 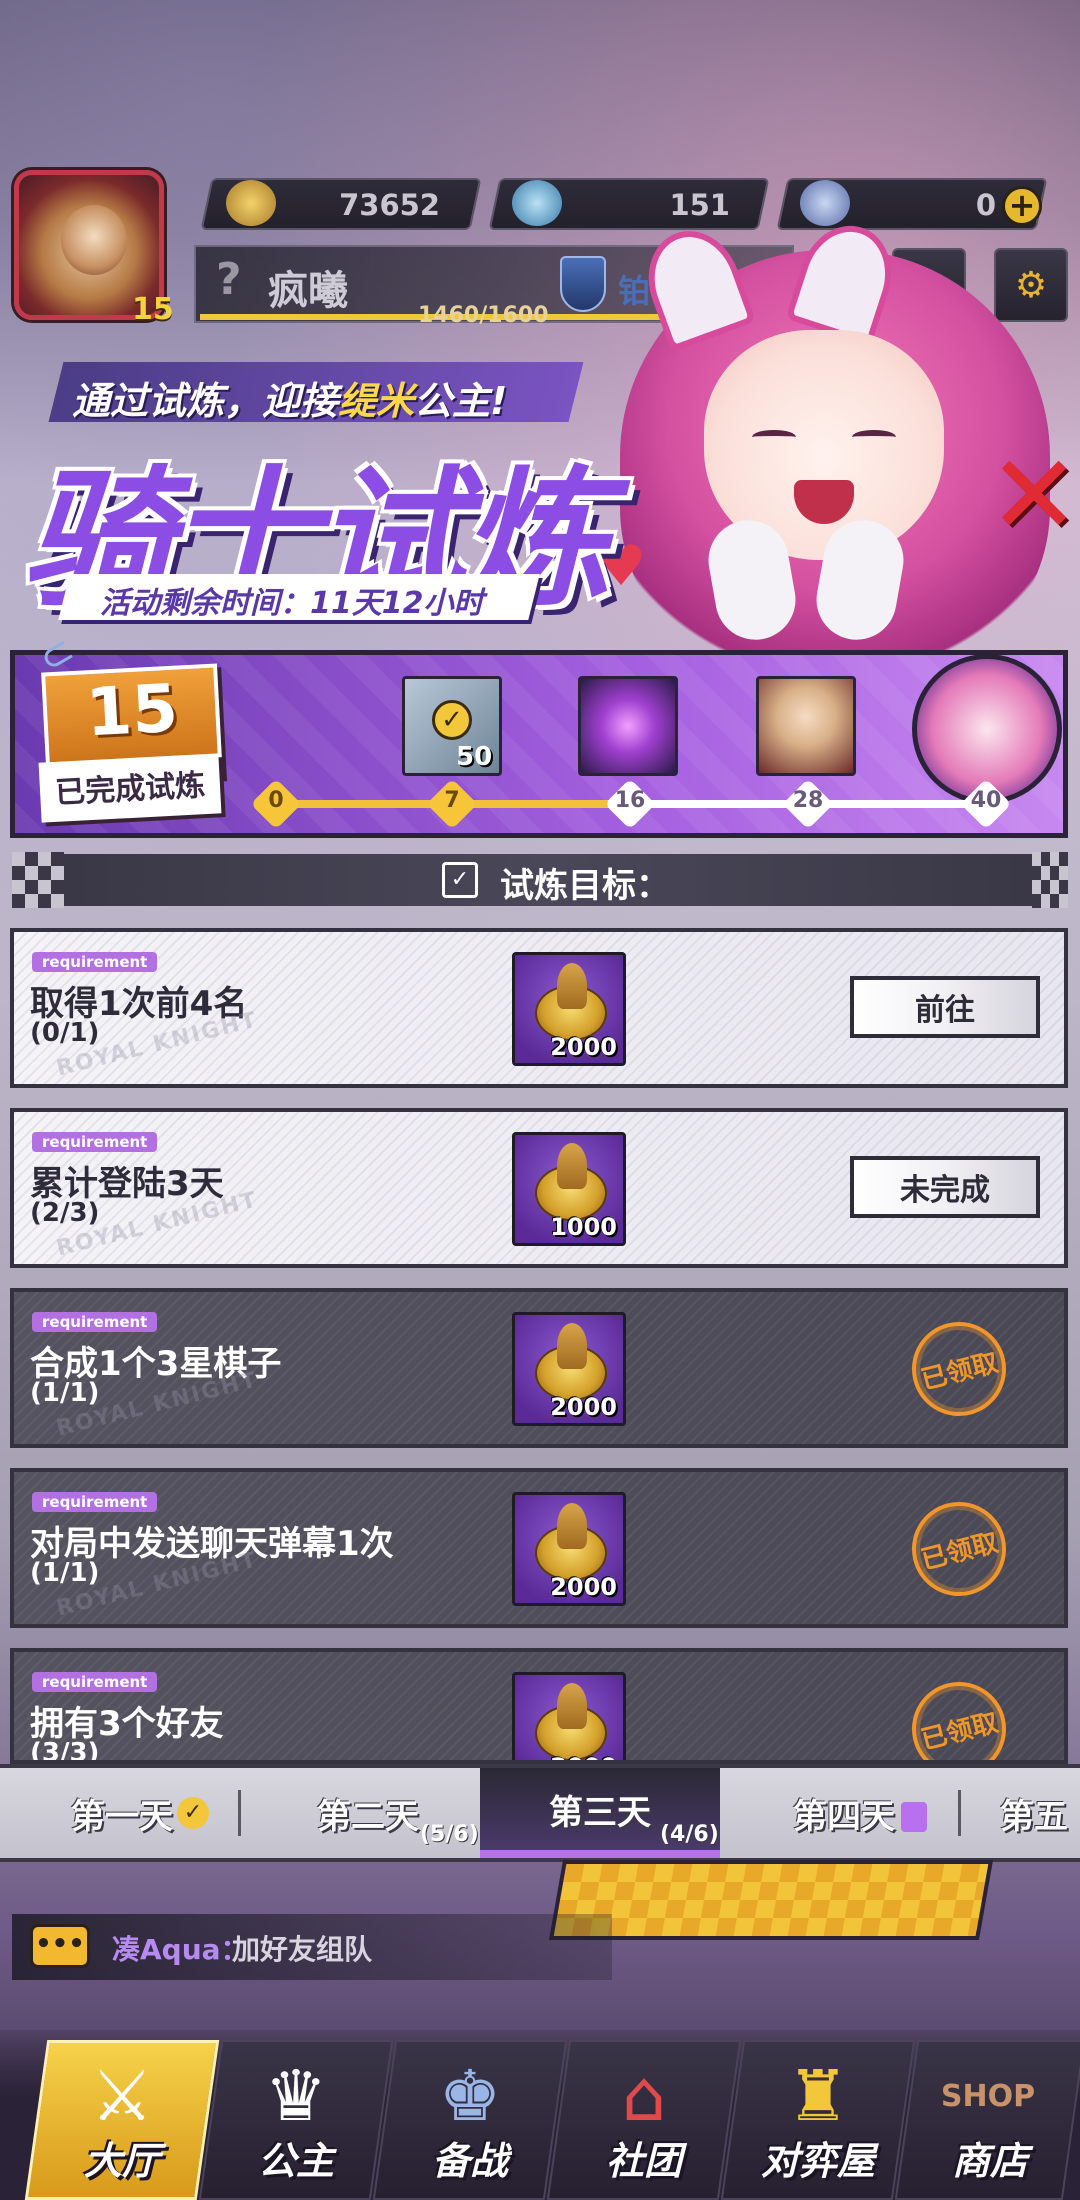 I want to click on day-label: 第四天, so click(x=844, y=1816).